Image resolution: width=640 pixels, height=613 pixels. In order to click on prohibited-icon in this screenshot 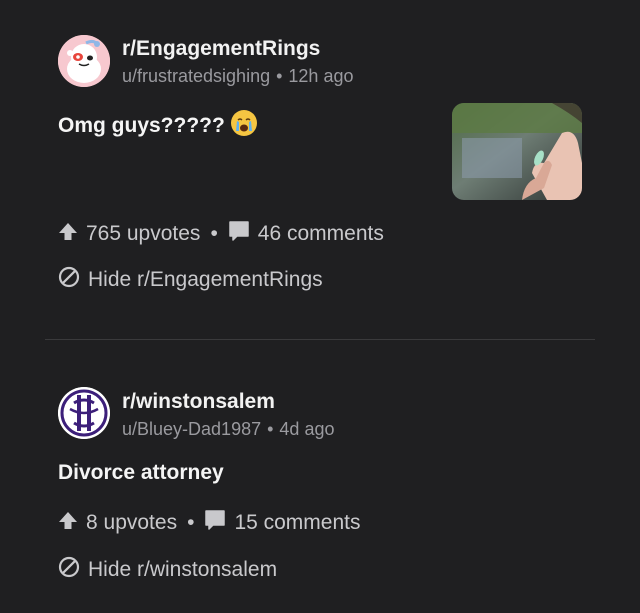, I will do `click(69, 570)`.